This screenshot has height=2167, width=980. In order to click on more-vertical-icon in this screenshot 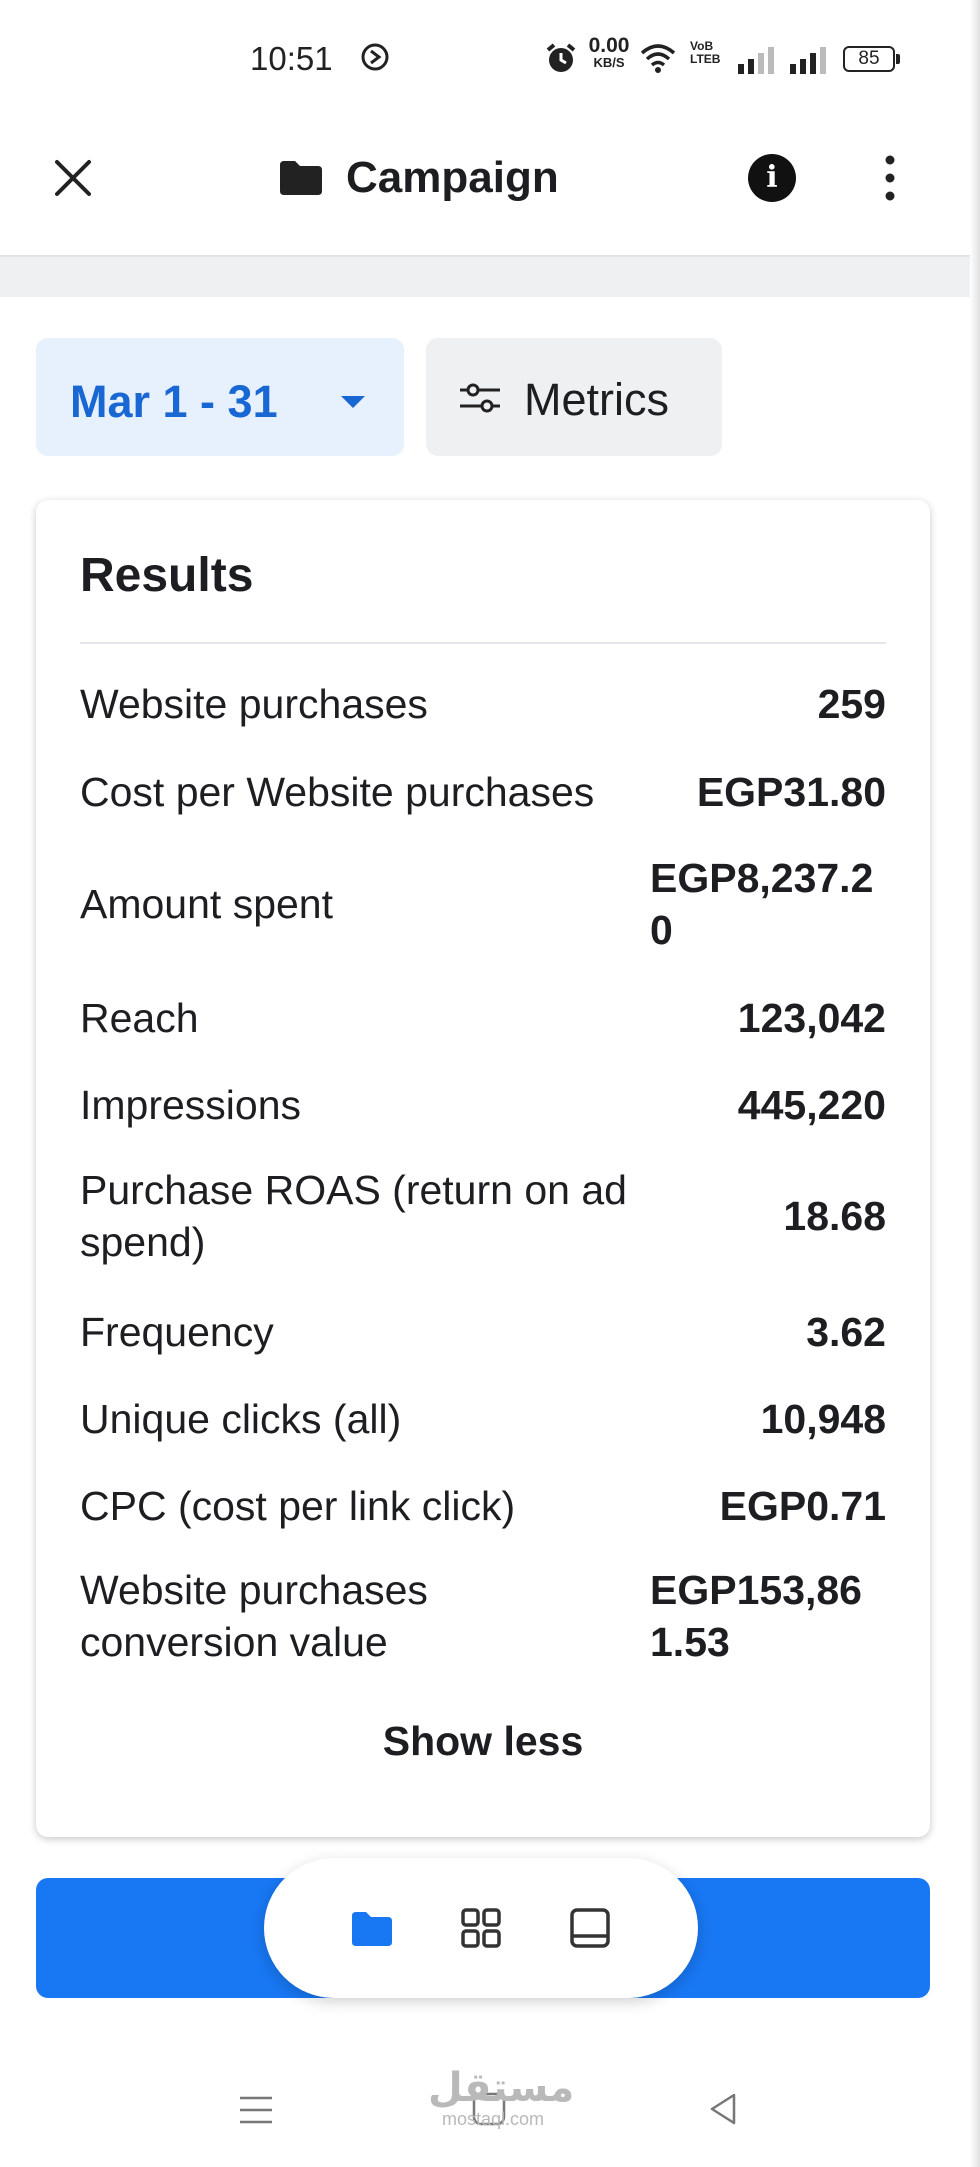, I will do `click(890, 178)`.